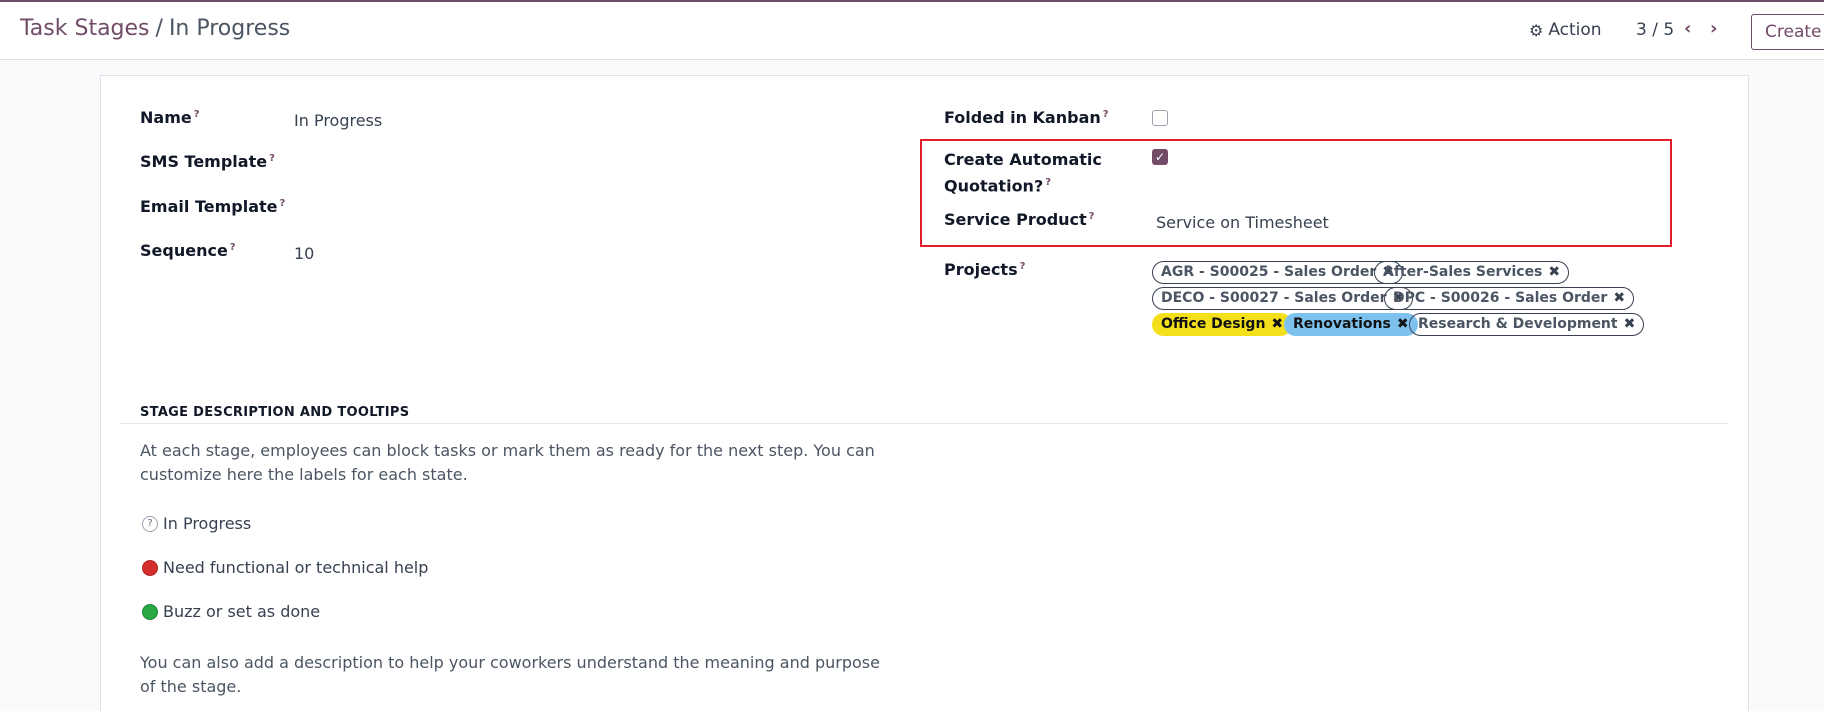 This screenshot has height=711, width=1824. Describe the element at coordinates (150, 611) in the screenshot. I see `green-status-icon` at that location.